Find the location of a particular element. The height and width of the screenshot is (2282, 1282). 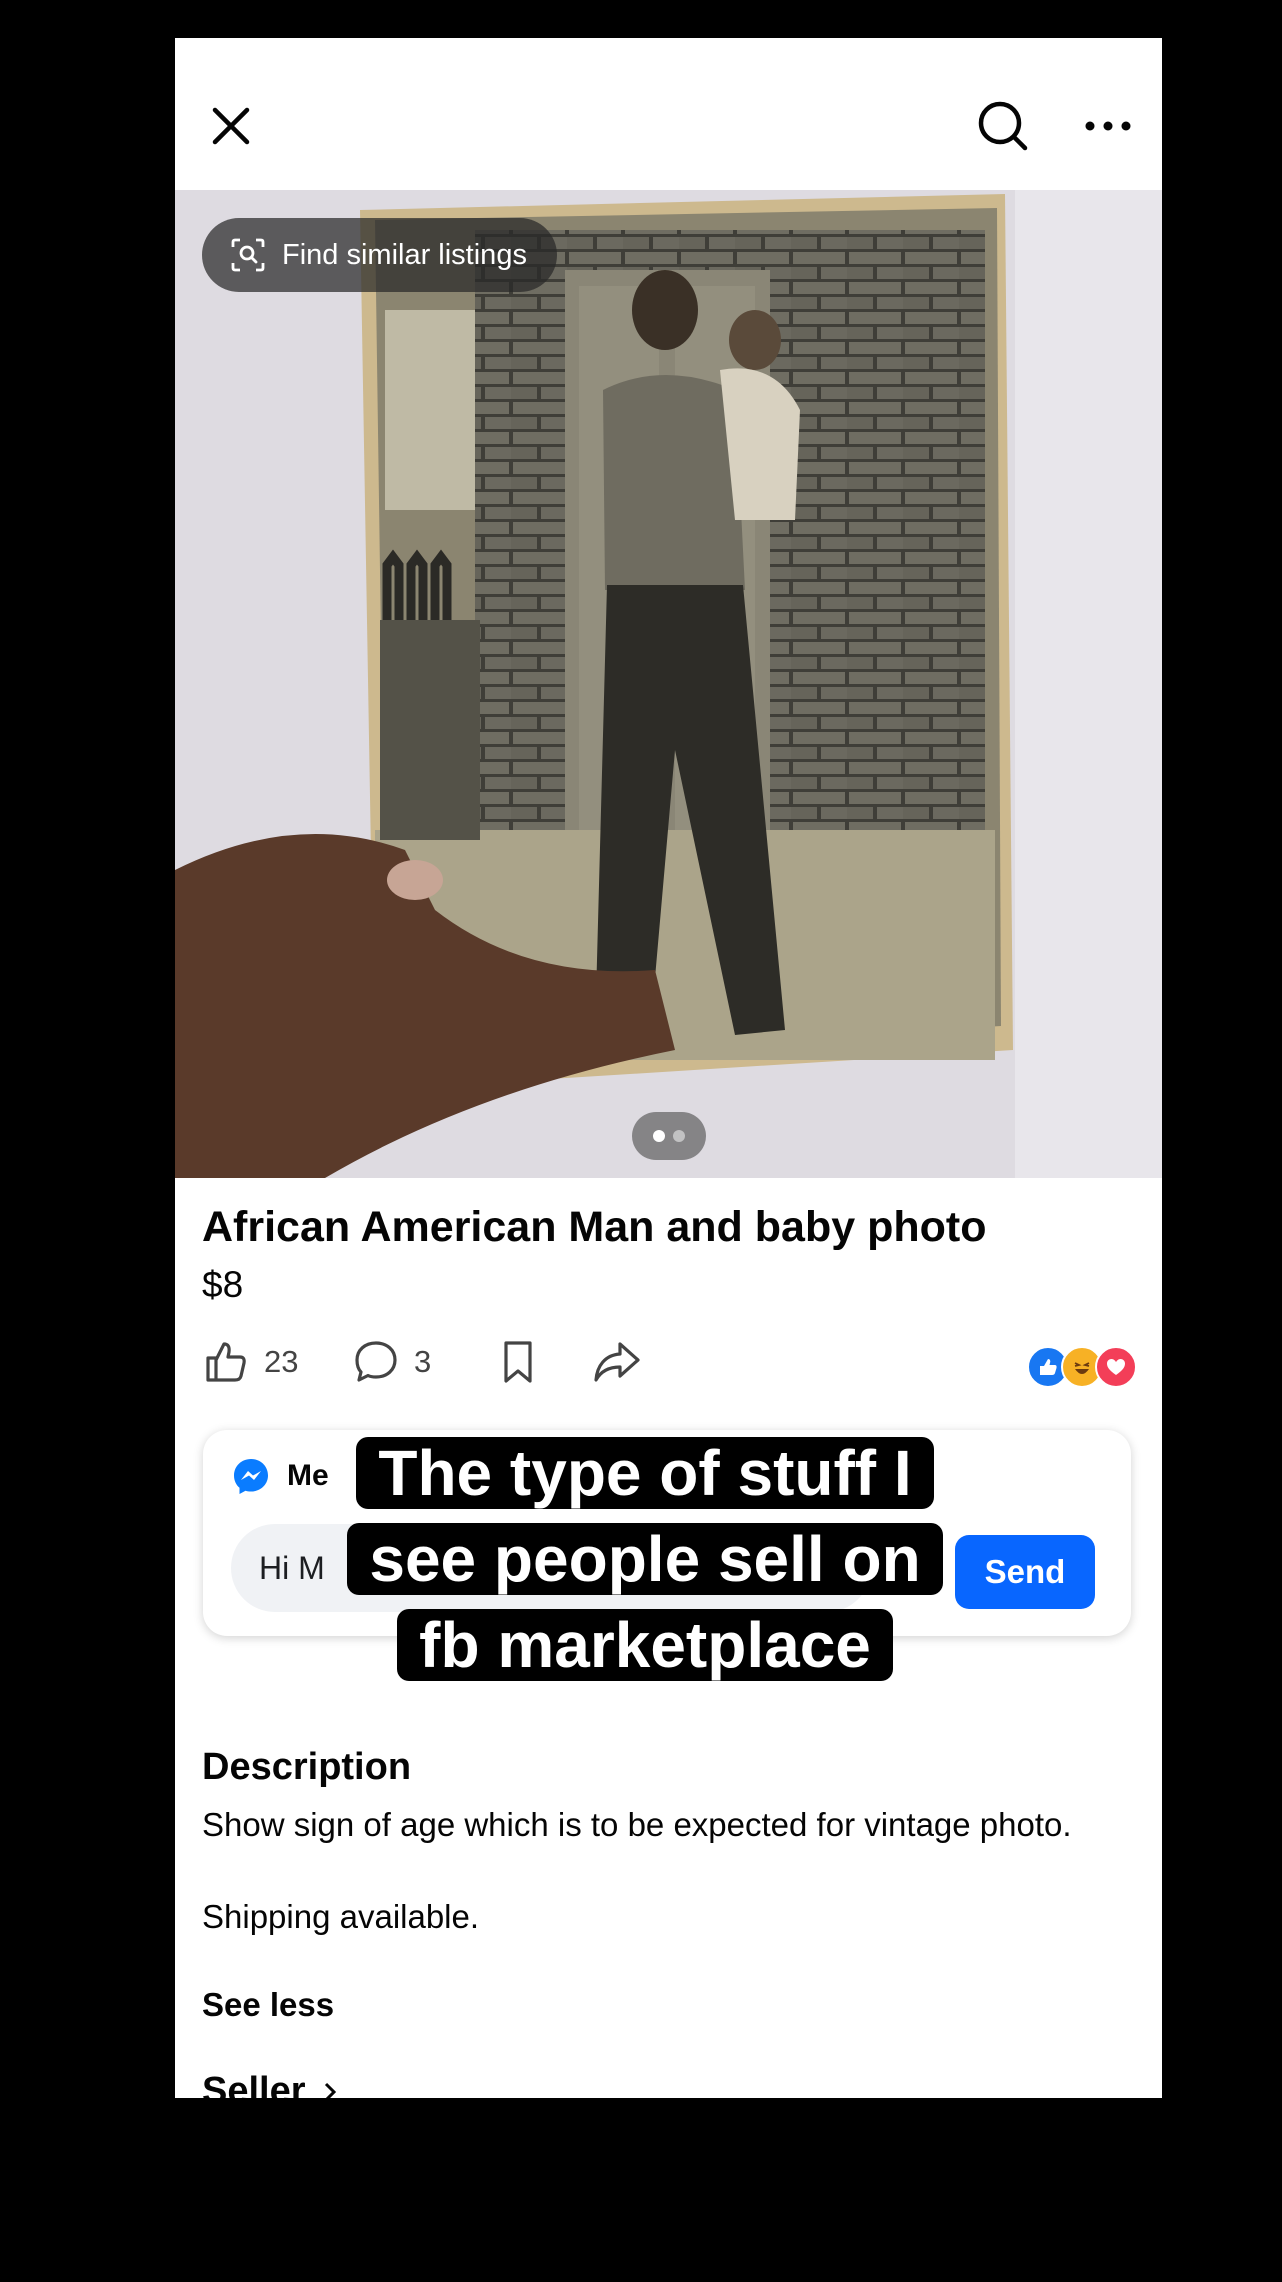

reaction-summary is located at coordinates (1082, 1367).